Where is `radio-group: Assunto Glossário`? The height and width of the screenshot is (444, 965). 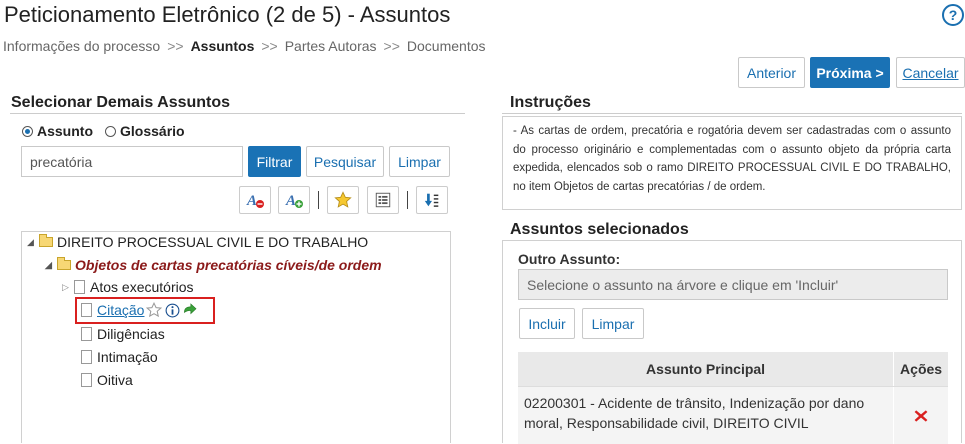 radio-group: Assunto Glossário is located at coordinates (103, 131).